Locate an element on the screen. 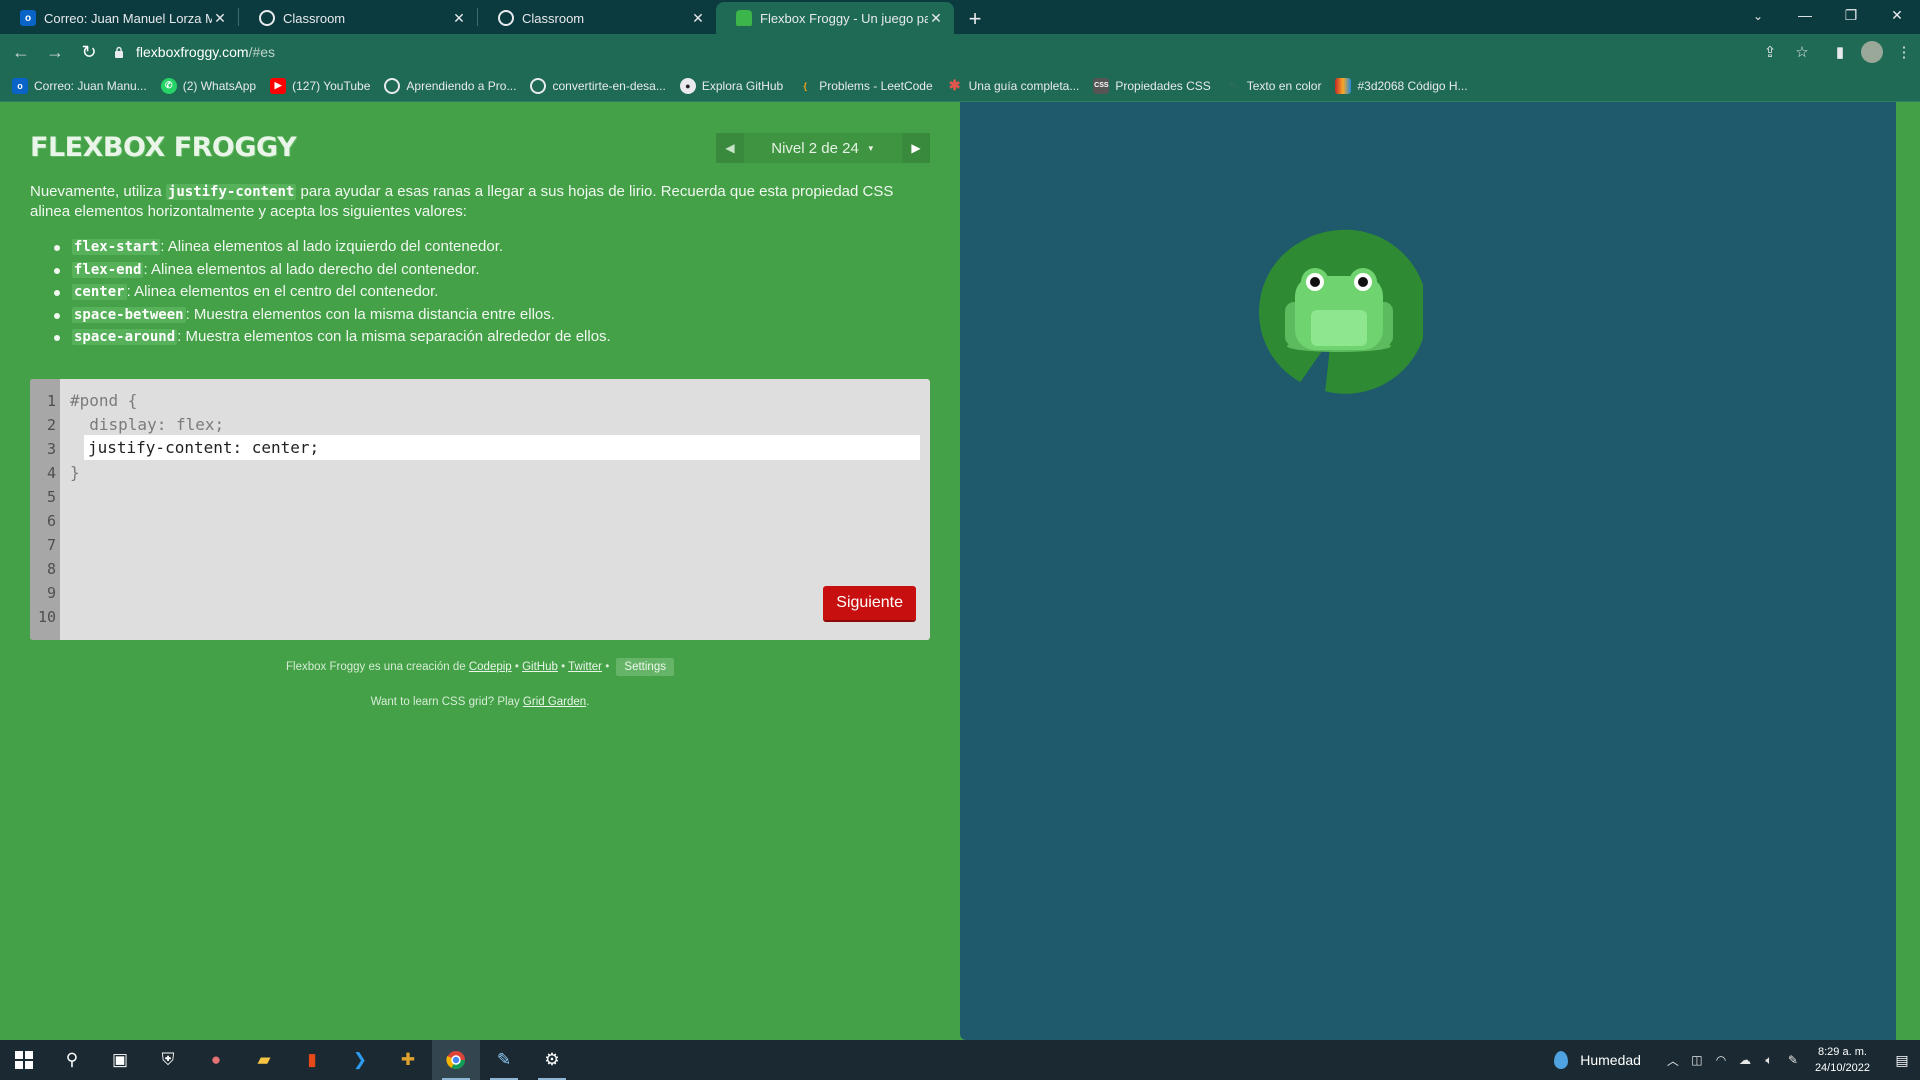 This screenshot has height=1080, width=1920. lilypad-with-frog is located at coordinates (1341, 311).